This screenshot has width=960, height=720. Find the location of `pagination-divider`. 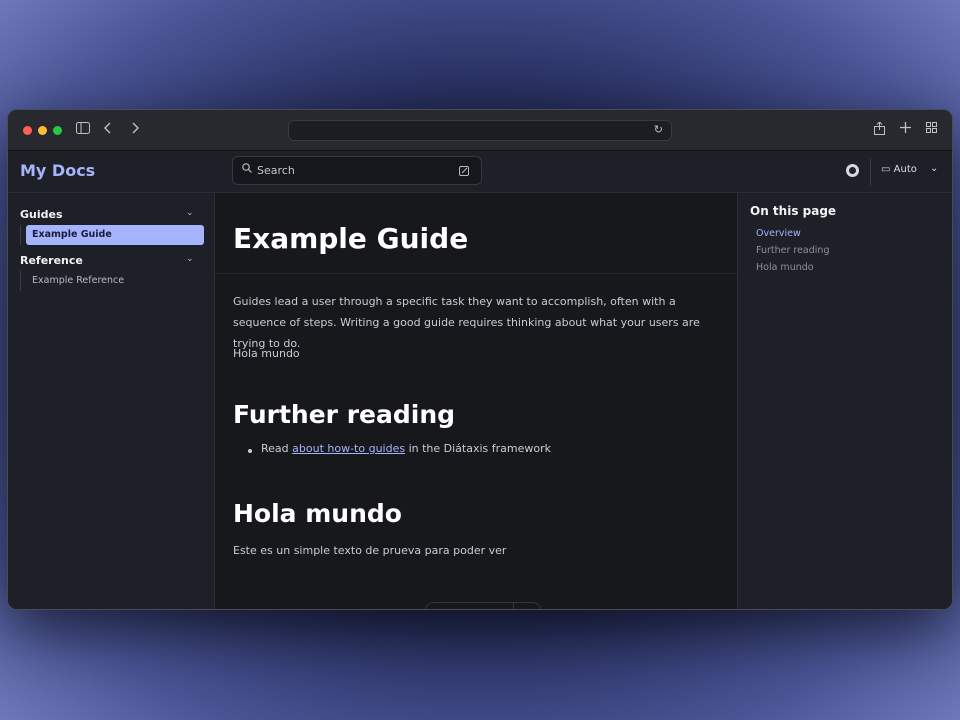

pagination-divider is located at coordinates (513, 606).